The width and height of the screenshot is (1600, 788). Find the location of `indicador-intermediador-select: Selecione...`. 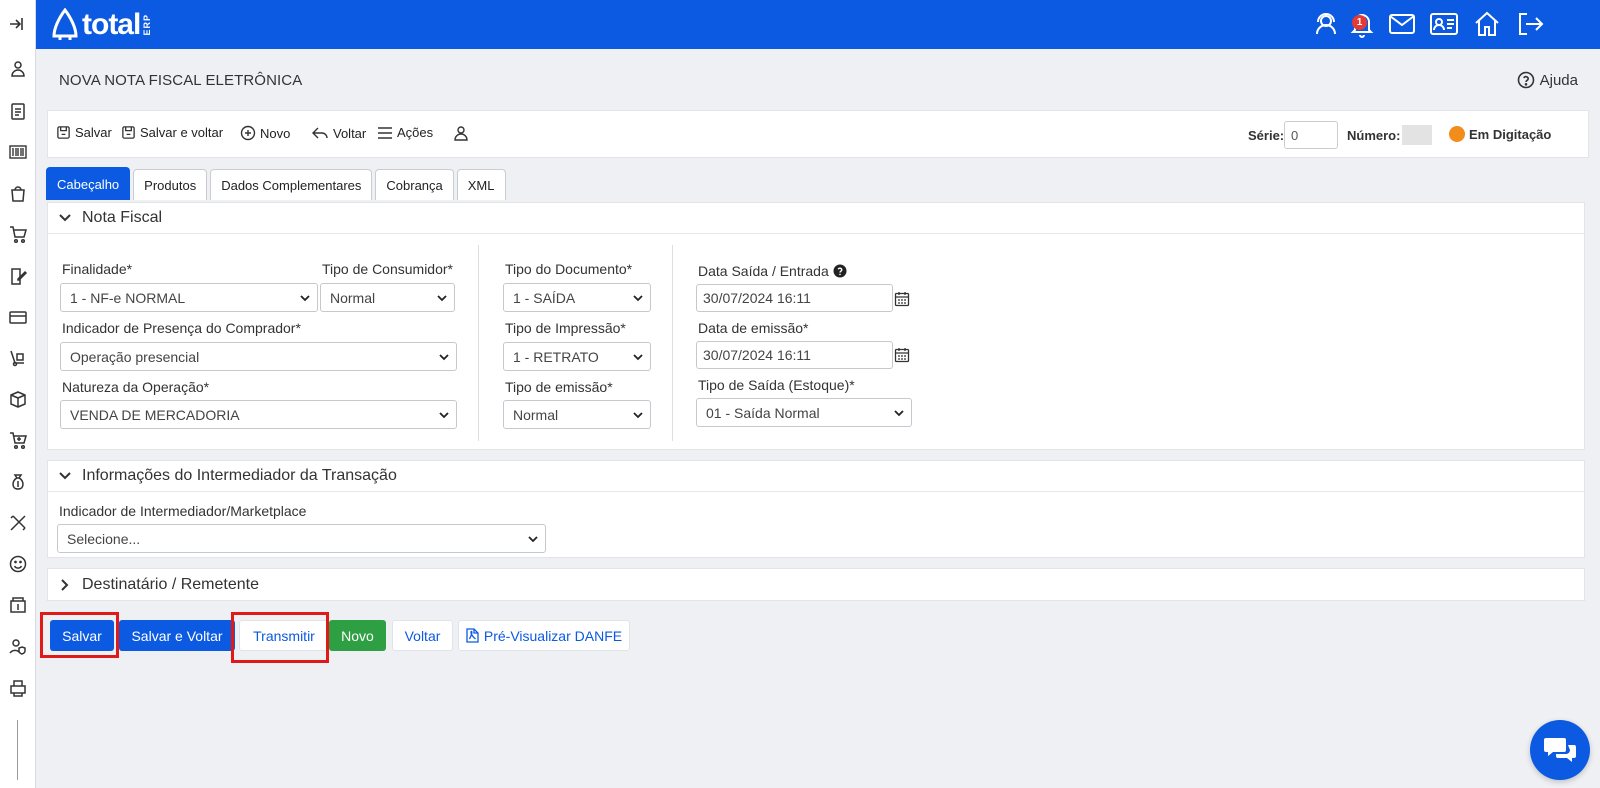

indicador-intermediador-select: Selecione... is located at coordinates (301, 538).